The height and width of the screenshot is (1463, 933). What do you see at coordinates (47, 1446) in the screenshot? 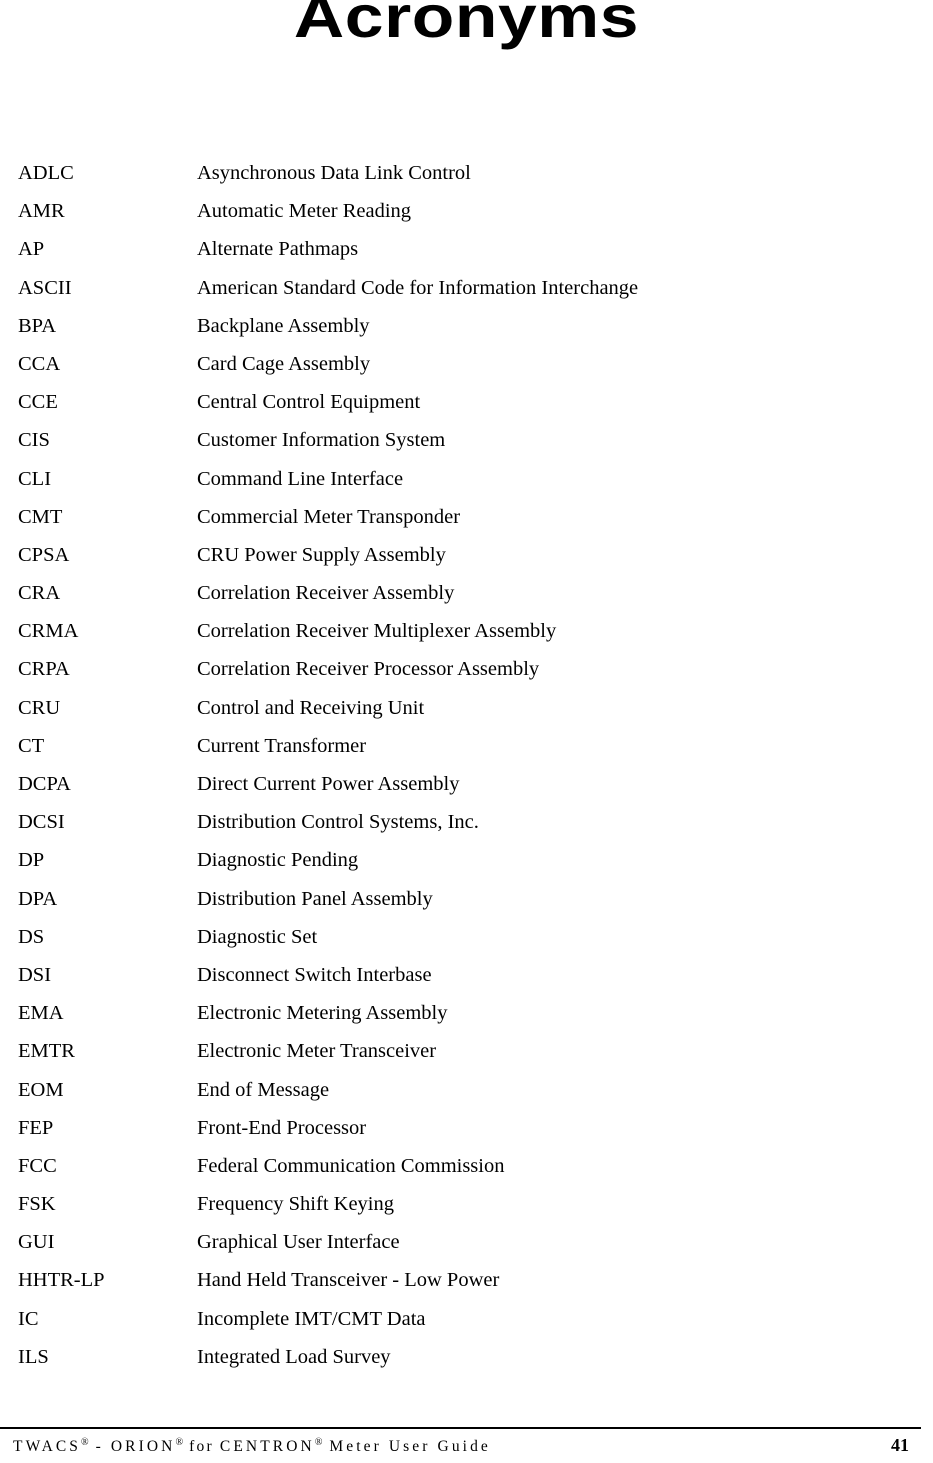
I see `footer-text-segment: TWACS` at bounding box center [47, 1446].